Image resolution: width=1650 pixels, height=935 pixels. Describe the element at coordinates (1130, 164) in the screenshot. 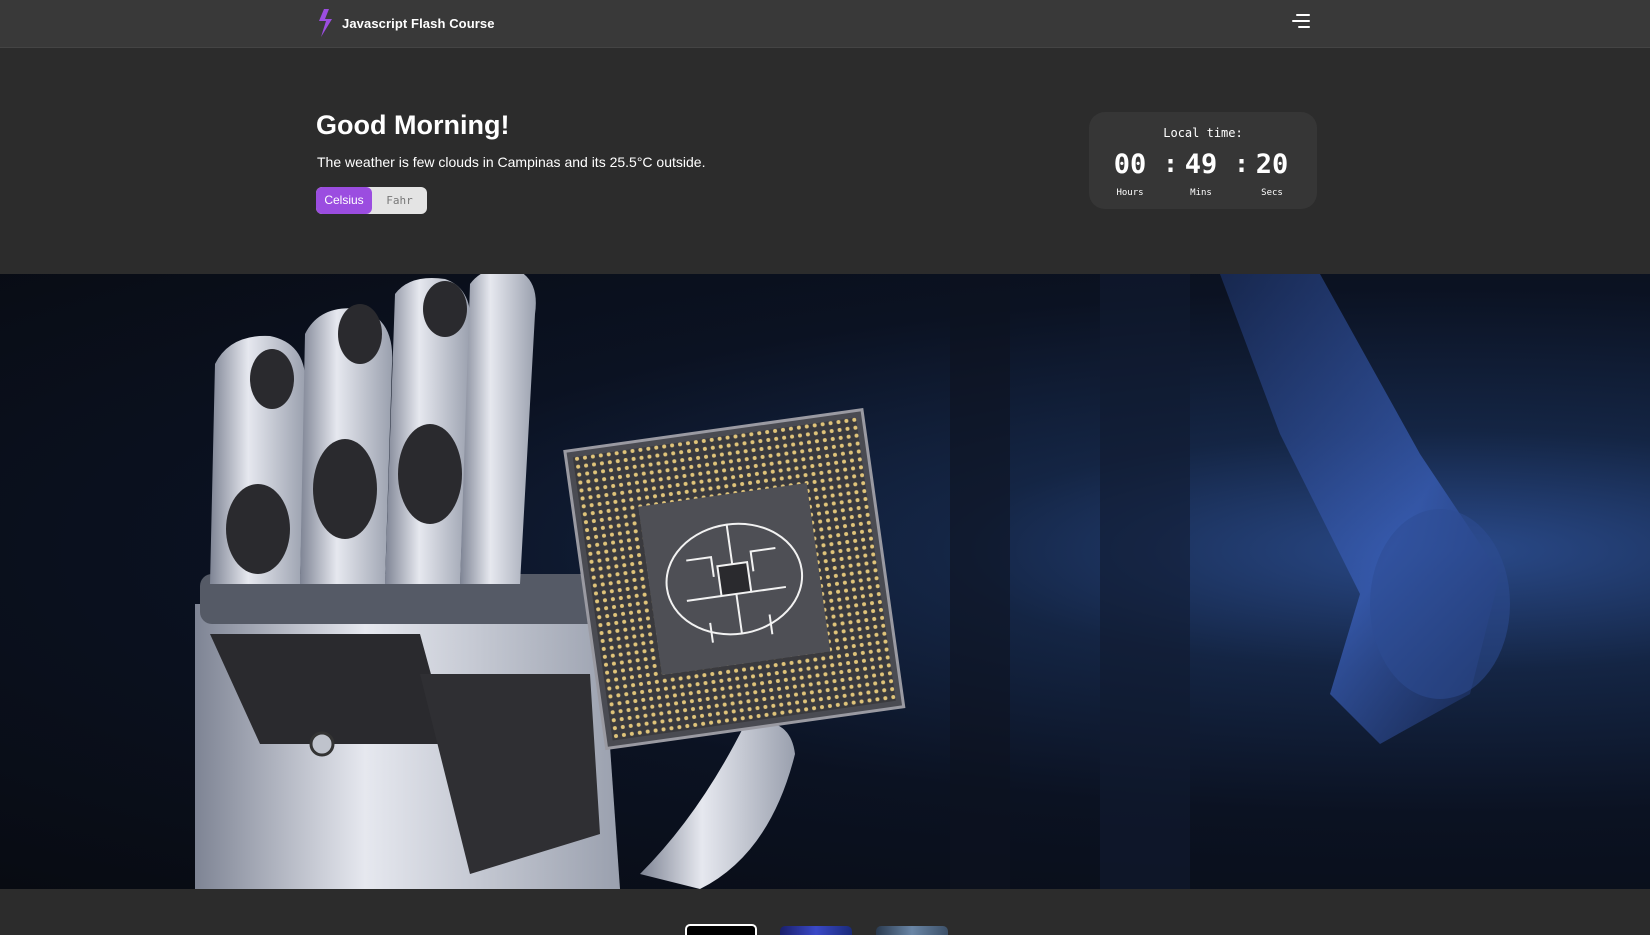

I see `clock-hours: 00` at that location.